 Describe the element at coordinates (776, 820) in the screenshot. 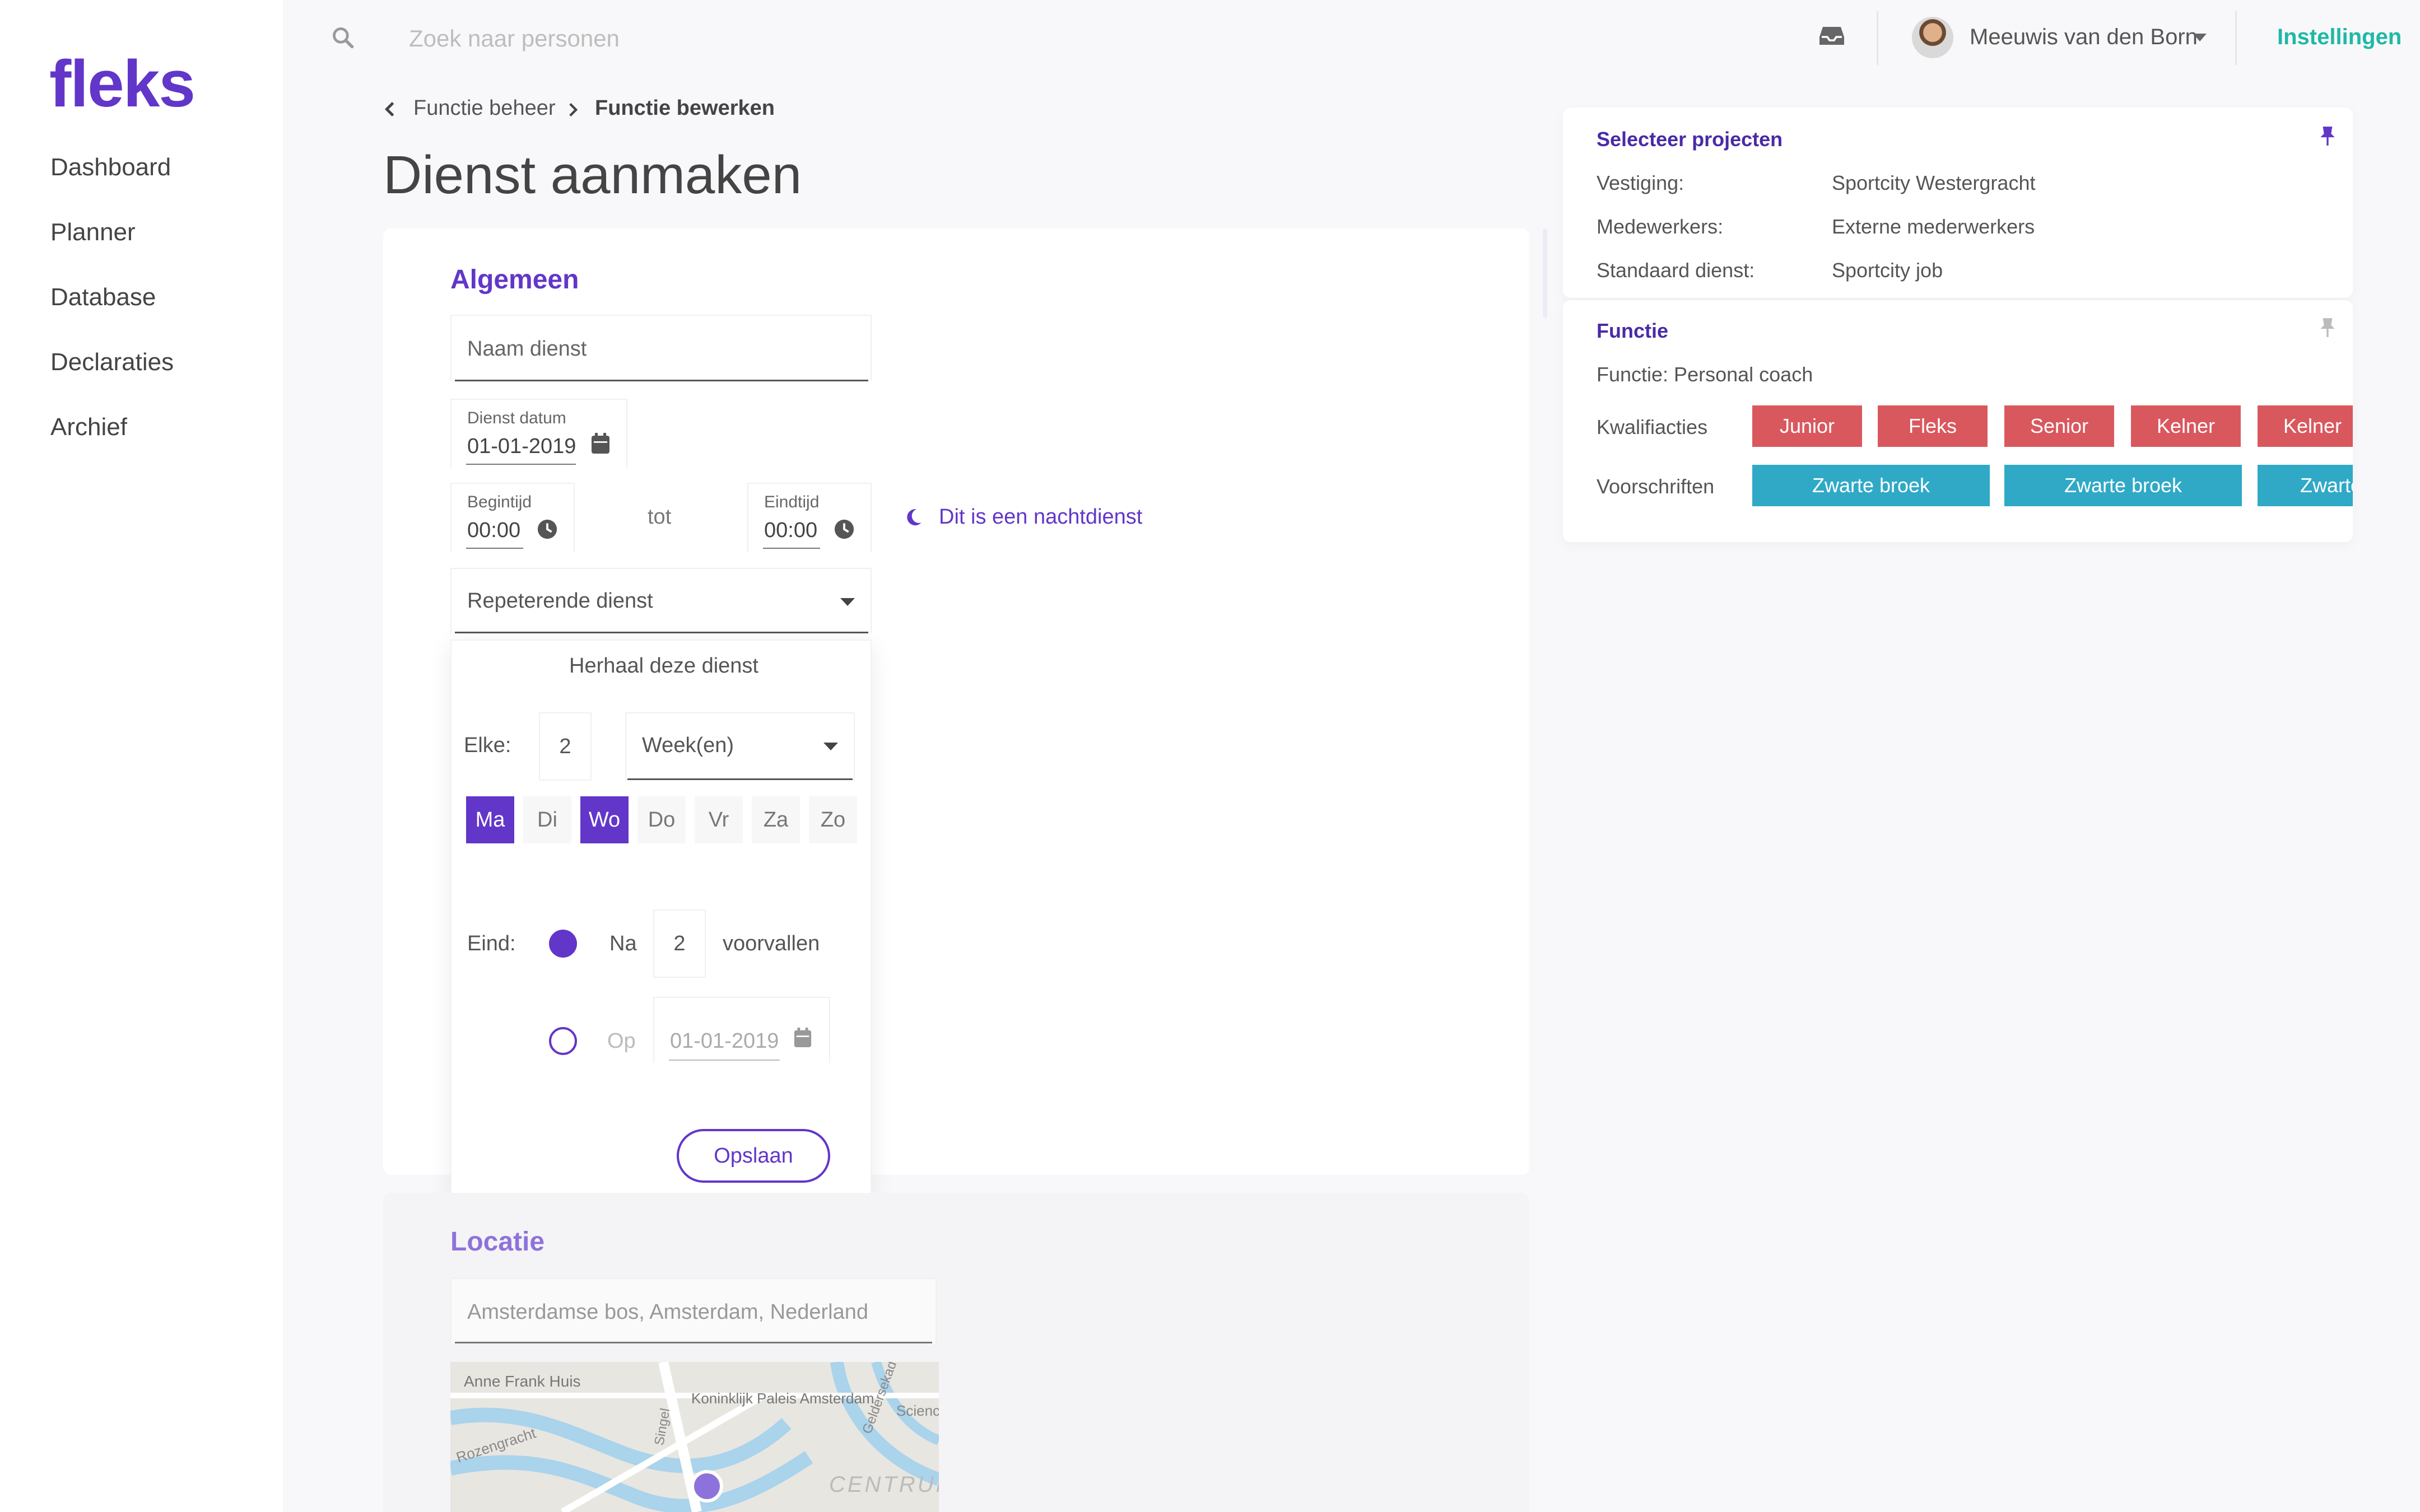

I see `day-toggle-za: Za` at that location.